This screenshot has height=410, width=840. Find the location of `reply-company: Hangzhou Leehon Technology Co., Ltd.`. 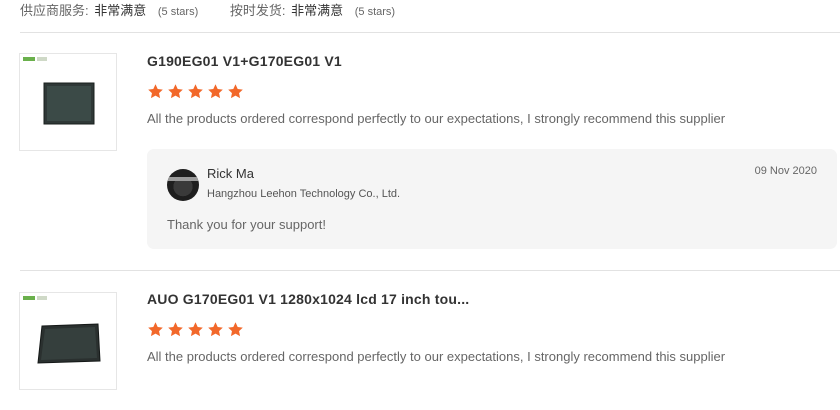

reply-company: Hangzhou Leehon Technology Co., Ltd. is located at coordinates (304, 194).